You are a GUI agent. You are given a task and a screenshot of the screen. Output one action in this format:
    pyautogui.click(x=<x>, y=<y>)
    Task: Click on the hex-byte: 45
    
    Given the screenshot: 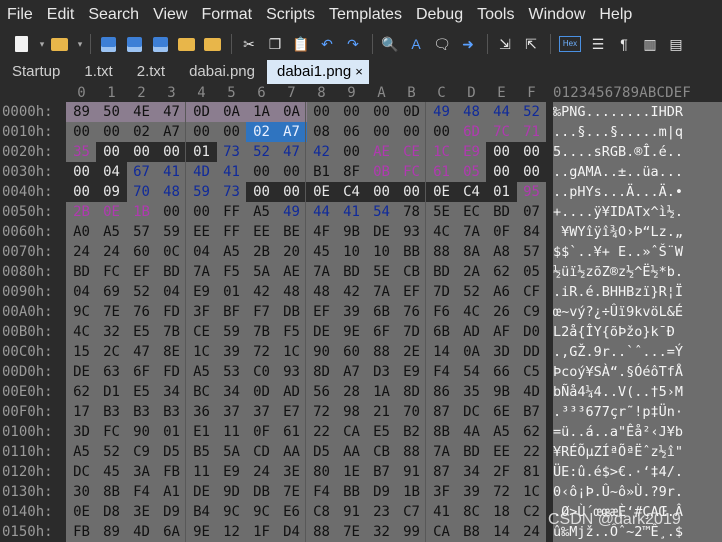 What is the action you would take?
    pyautogui.click(x=111, y=472)
    